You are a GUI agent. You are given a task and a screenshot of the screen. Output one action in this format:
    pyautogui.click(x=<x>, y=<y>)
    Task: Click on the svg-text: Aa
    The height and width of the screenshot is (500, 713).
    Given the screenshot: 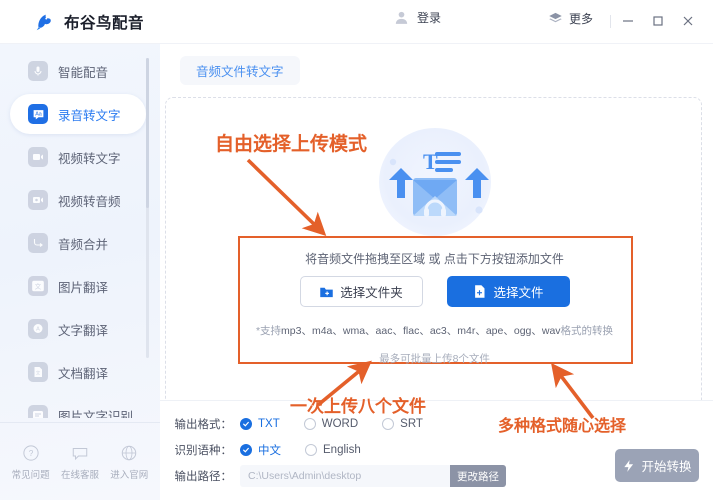 What is the action you would take?
    pyautogui.click(x=38, y=114)
    